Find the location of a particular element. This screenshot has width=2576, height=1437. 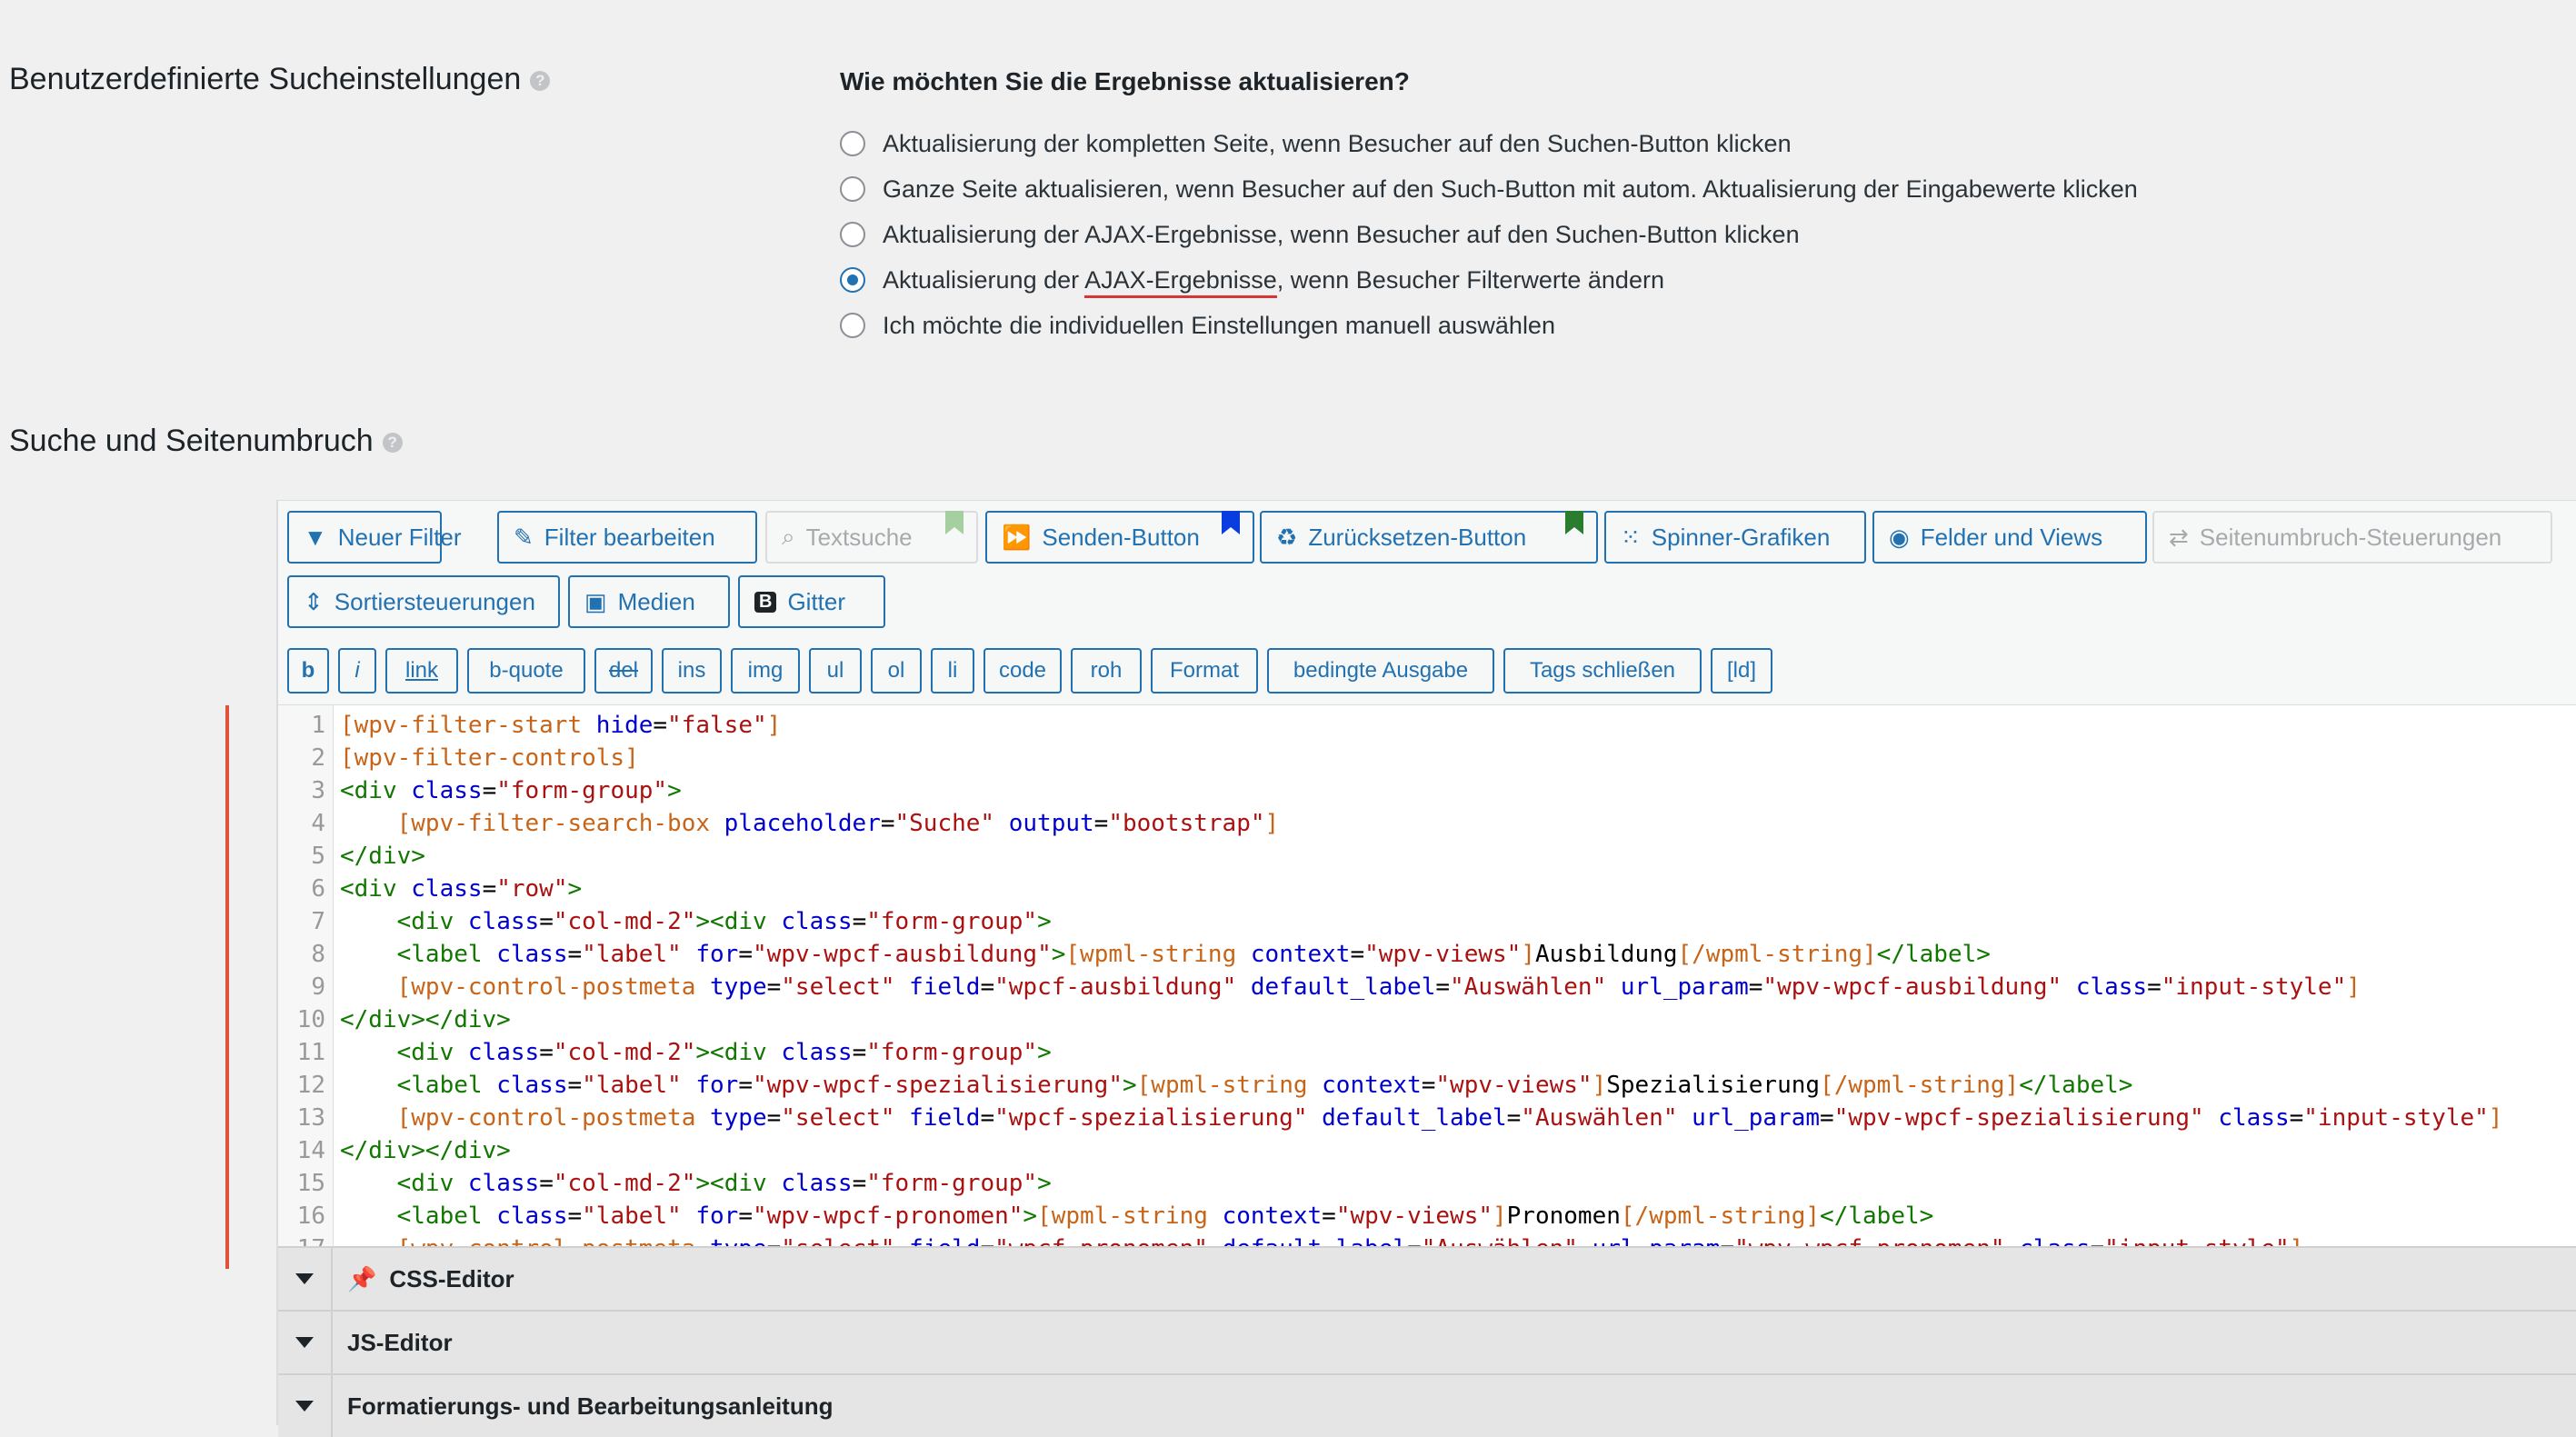

quicktag-conditional-output: bedingte Ausgabe is located at coordinates (1380, 671).